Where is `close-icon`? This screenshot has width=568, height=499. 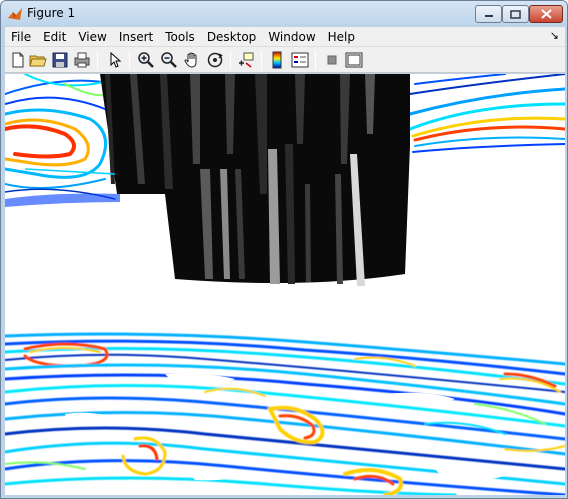
close-icon is located at coordinates (546, 14).